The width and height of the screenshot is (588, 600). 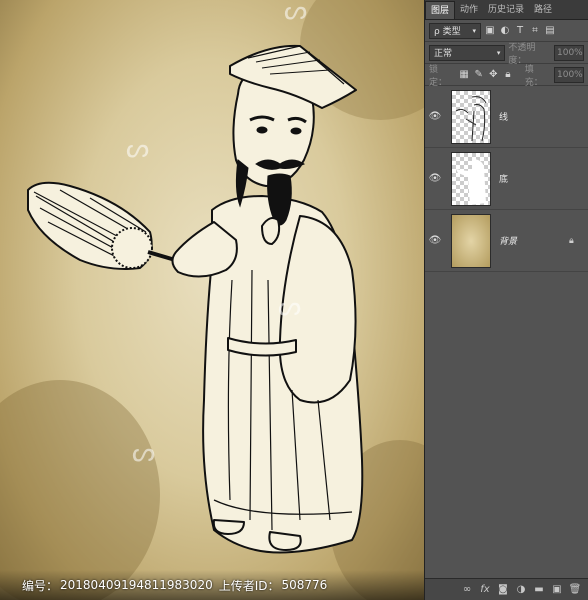 I want to click on fill-label: 填充：, so click(x=533, y=76).